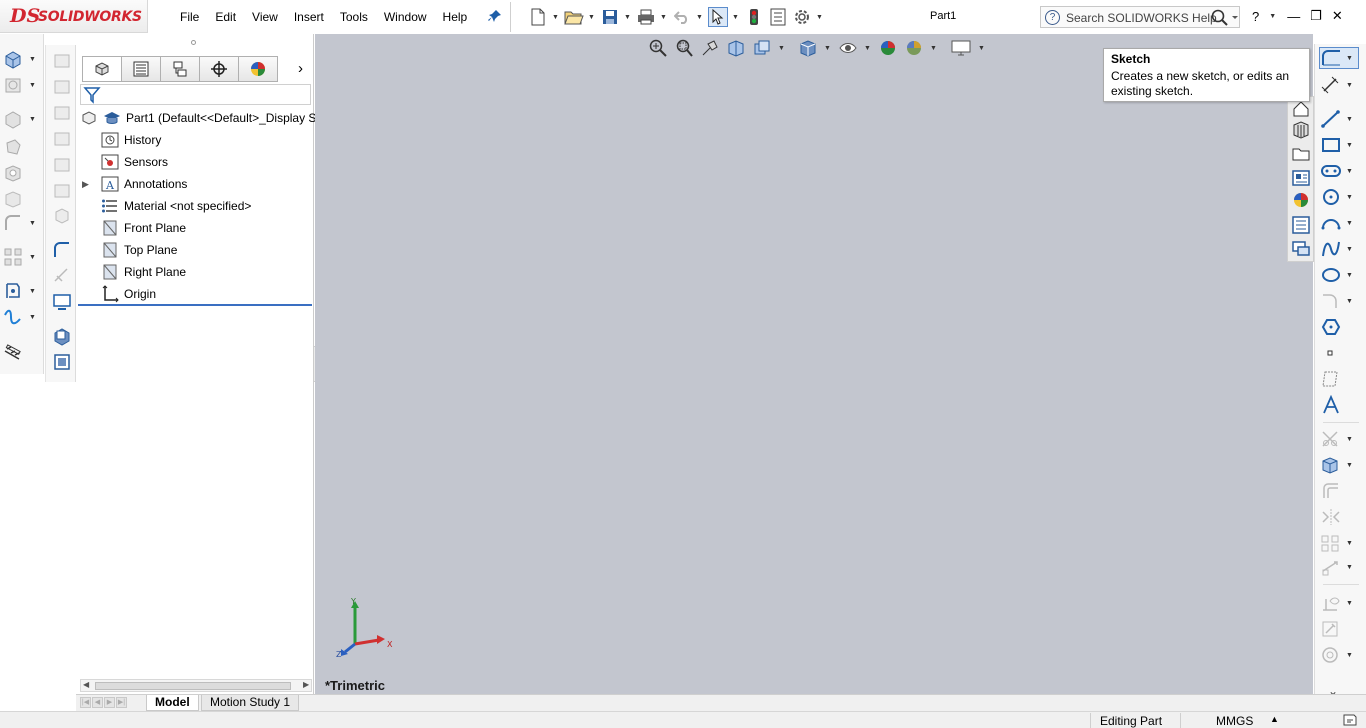  What do you see at coordinates (828, 48) in the screenshot?
I see `display-style-dropdown-icon: ▼` at bounding box center [828, 48].